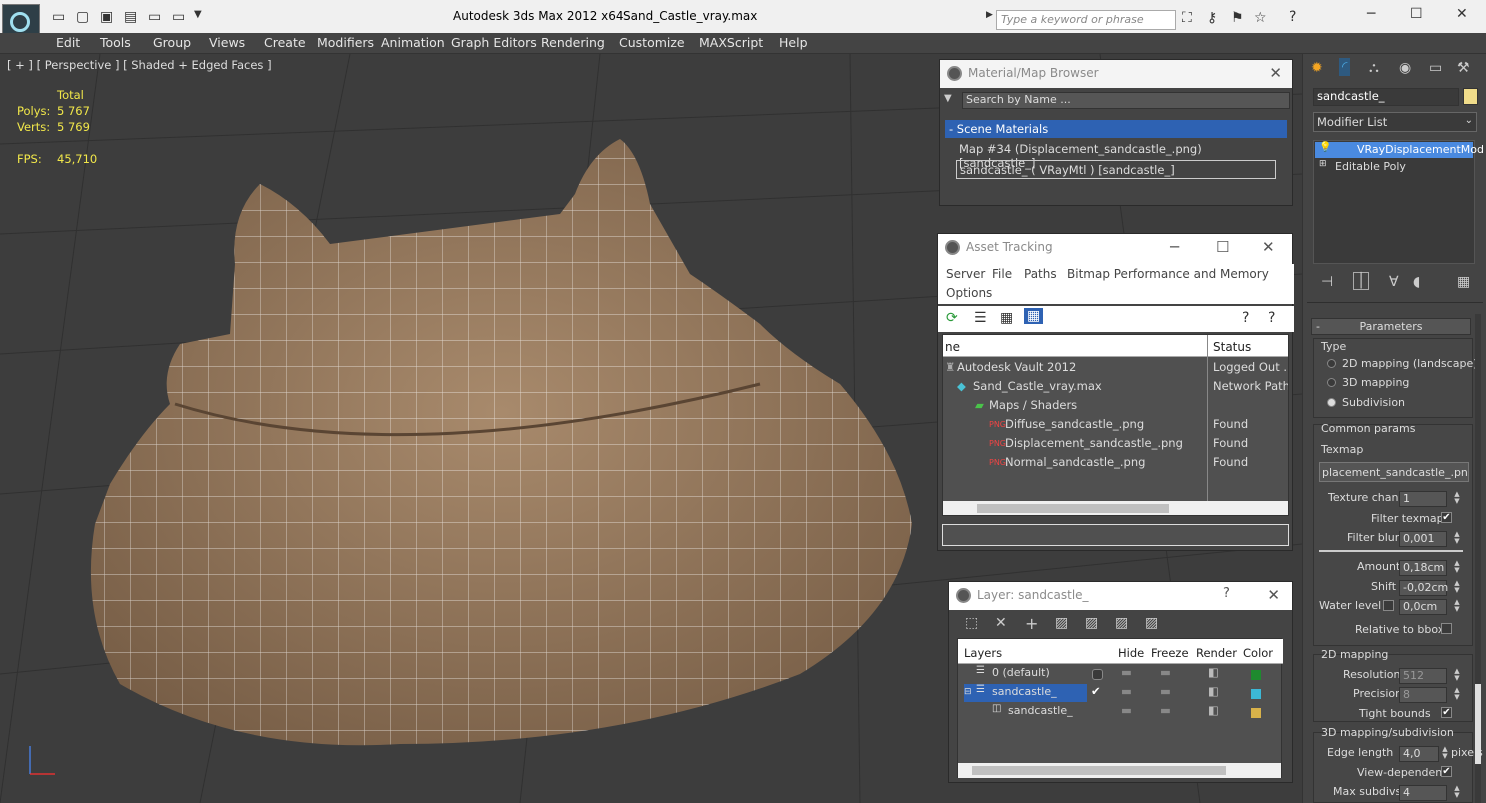 The height and width of the screenshot is (803, 1486). I want to click on bulb-icon: 💡, so click(1325, 147).